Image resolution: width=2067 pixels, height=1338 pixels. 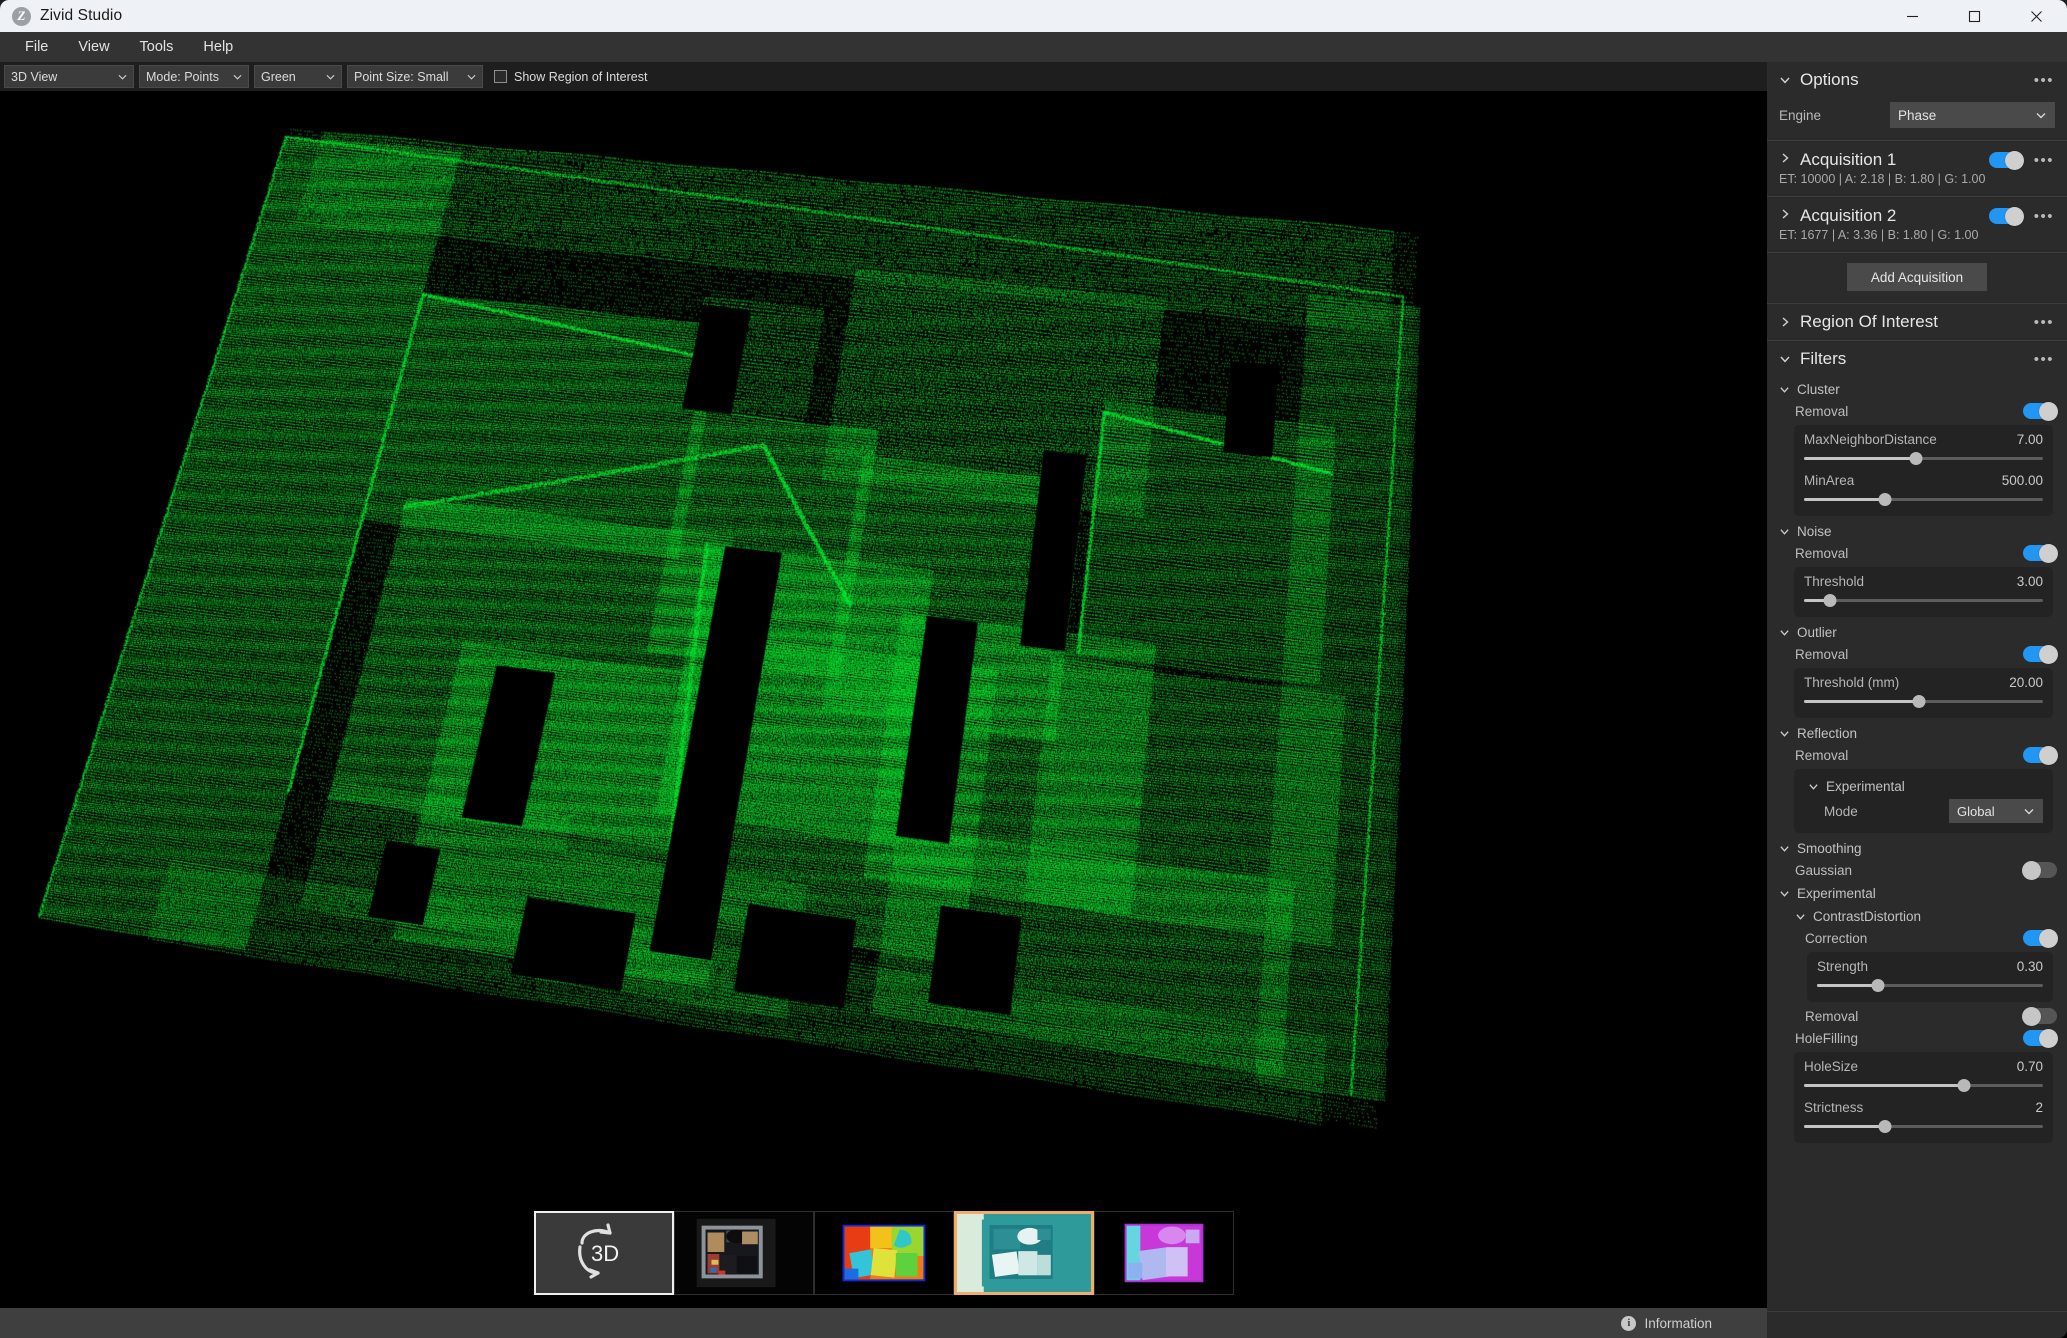 I want to click on maxneighbordistance-slider, so click(x=1923, y=458).